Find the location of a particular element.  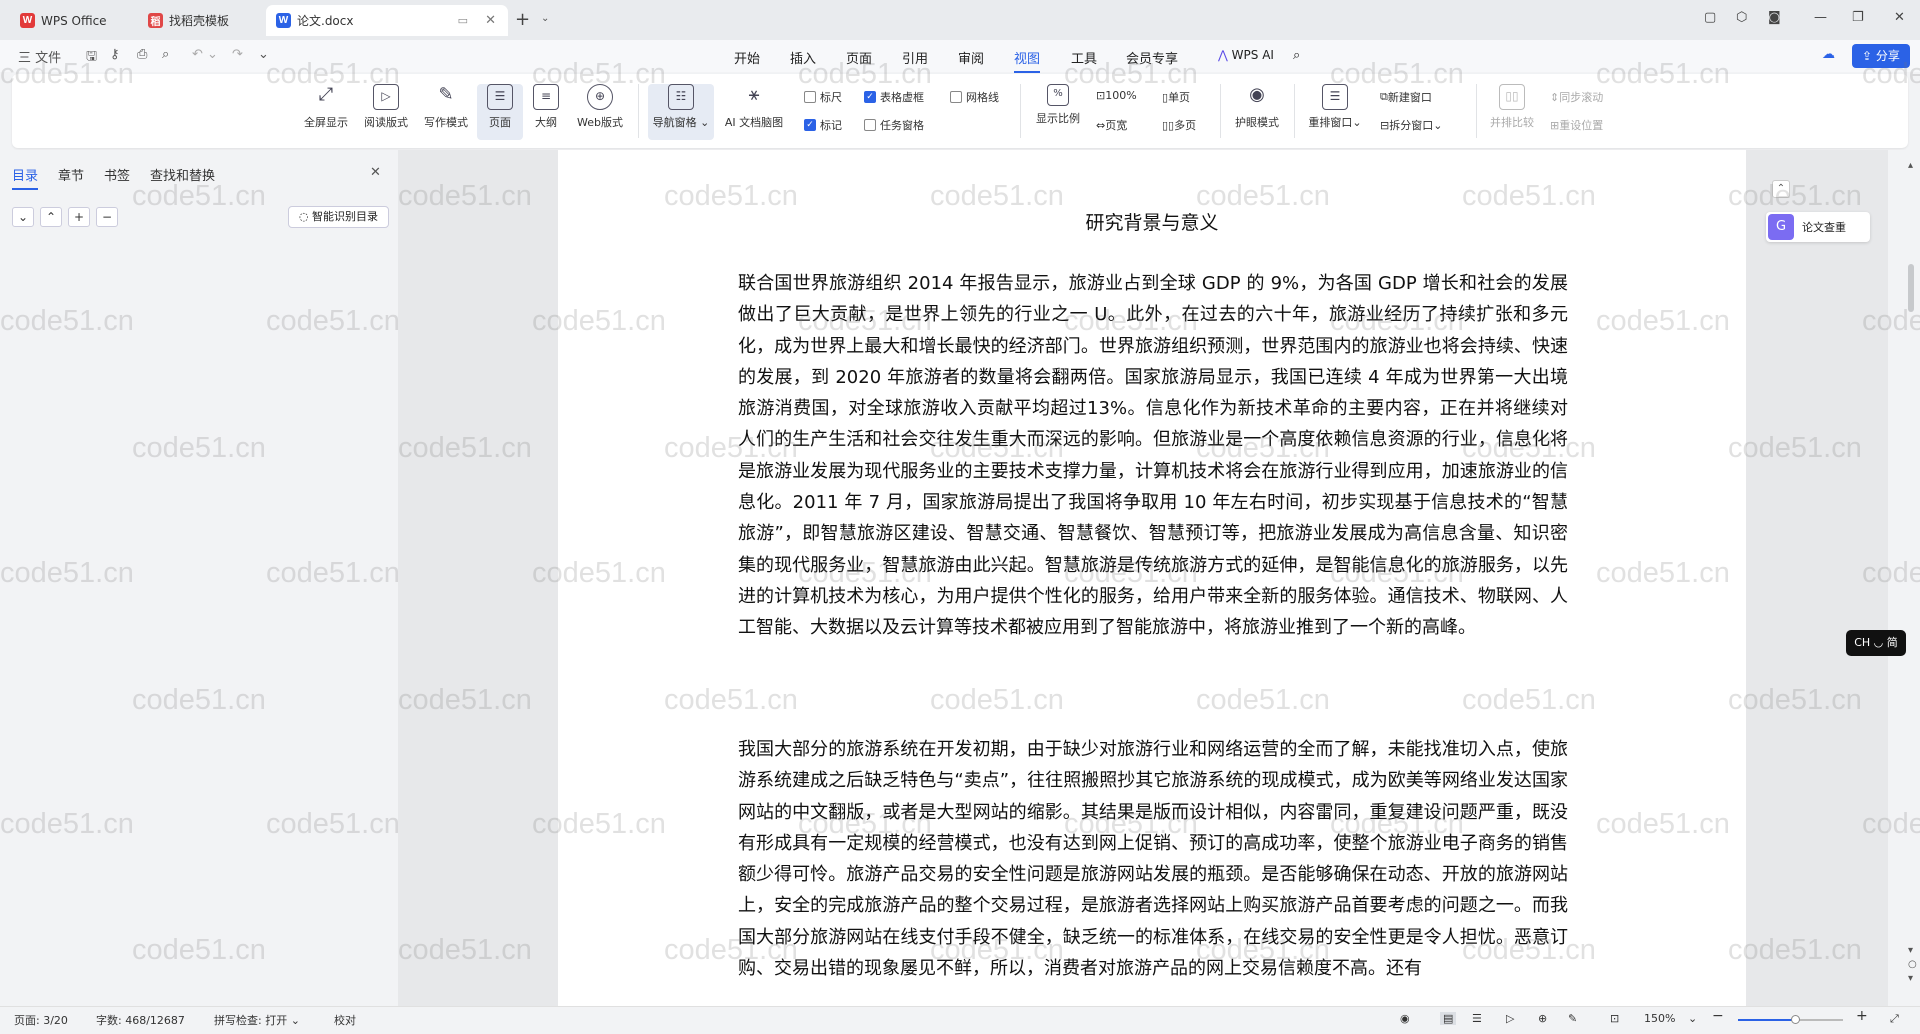

minimize-icon: — is located at coordinates (1820, 17).